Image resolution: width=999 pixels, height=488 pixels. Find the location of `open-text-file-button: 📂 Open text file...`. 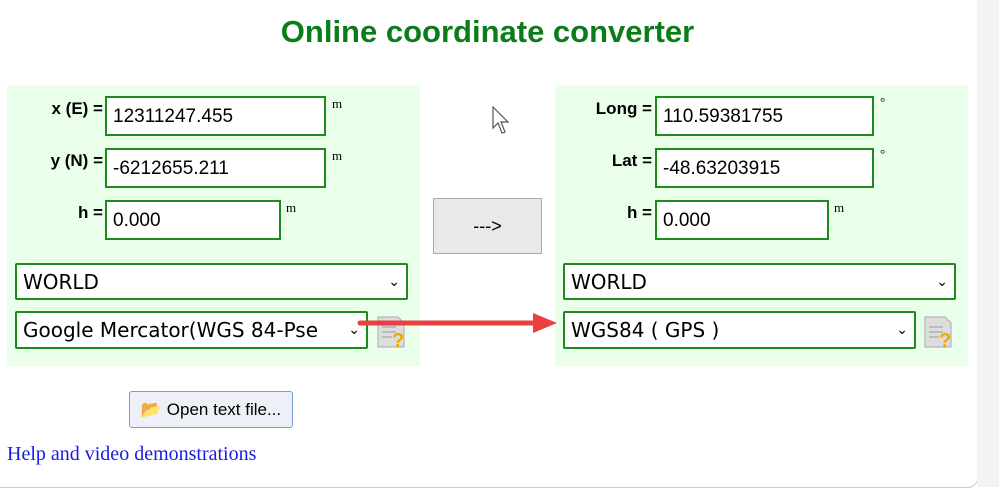

open-text-file-button: 📂 Open text file... is located at coordinates (211, 409).